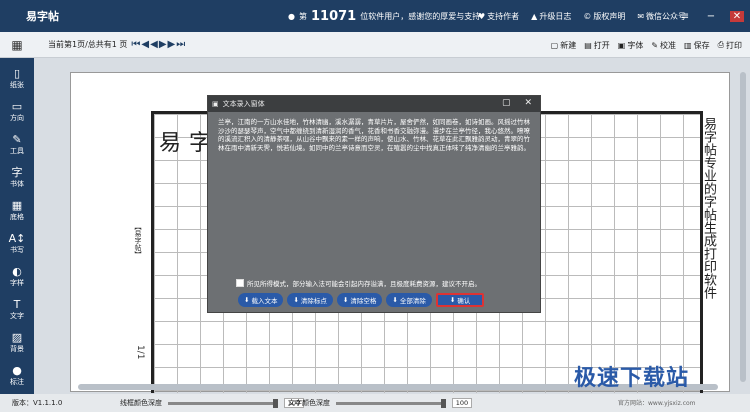 The image size is (750, 412). I want to click on close-icon: ✕, so click(737, 16).